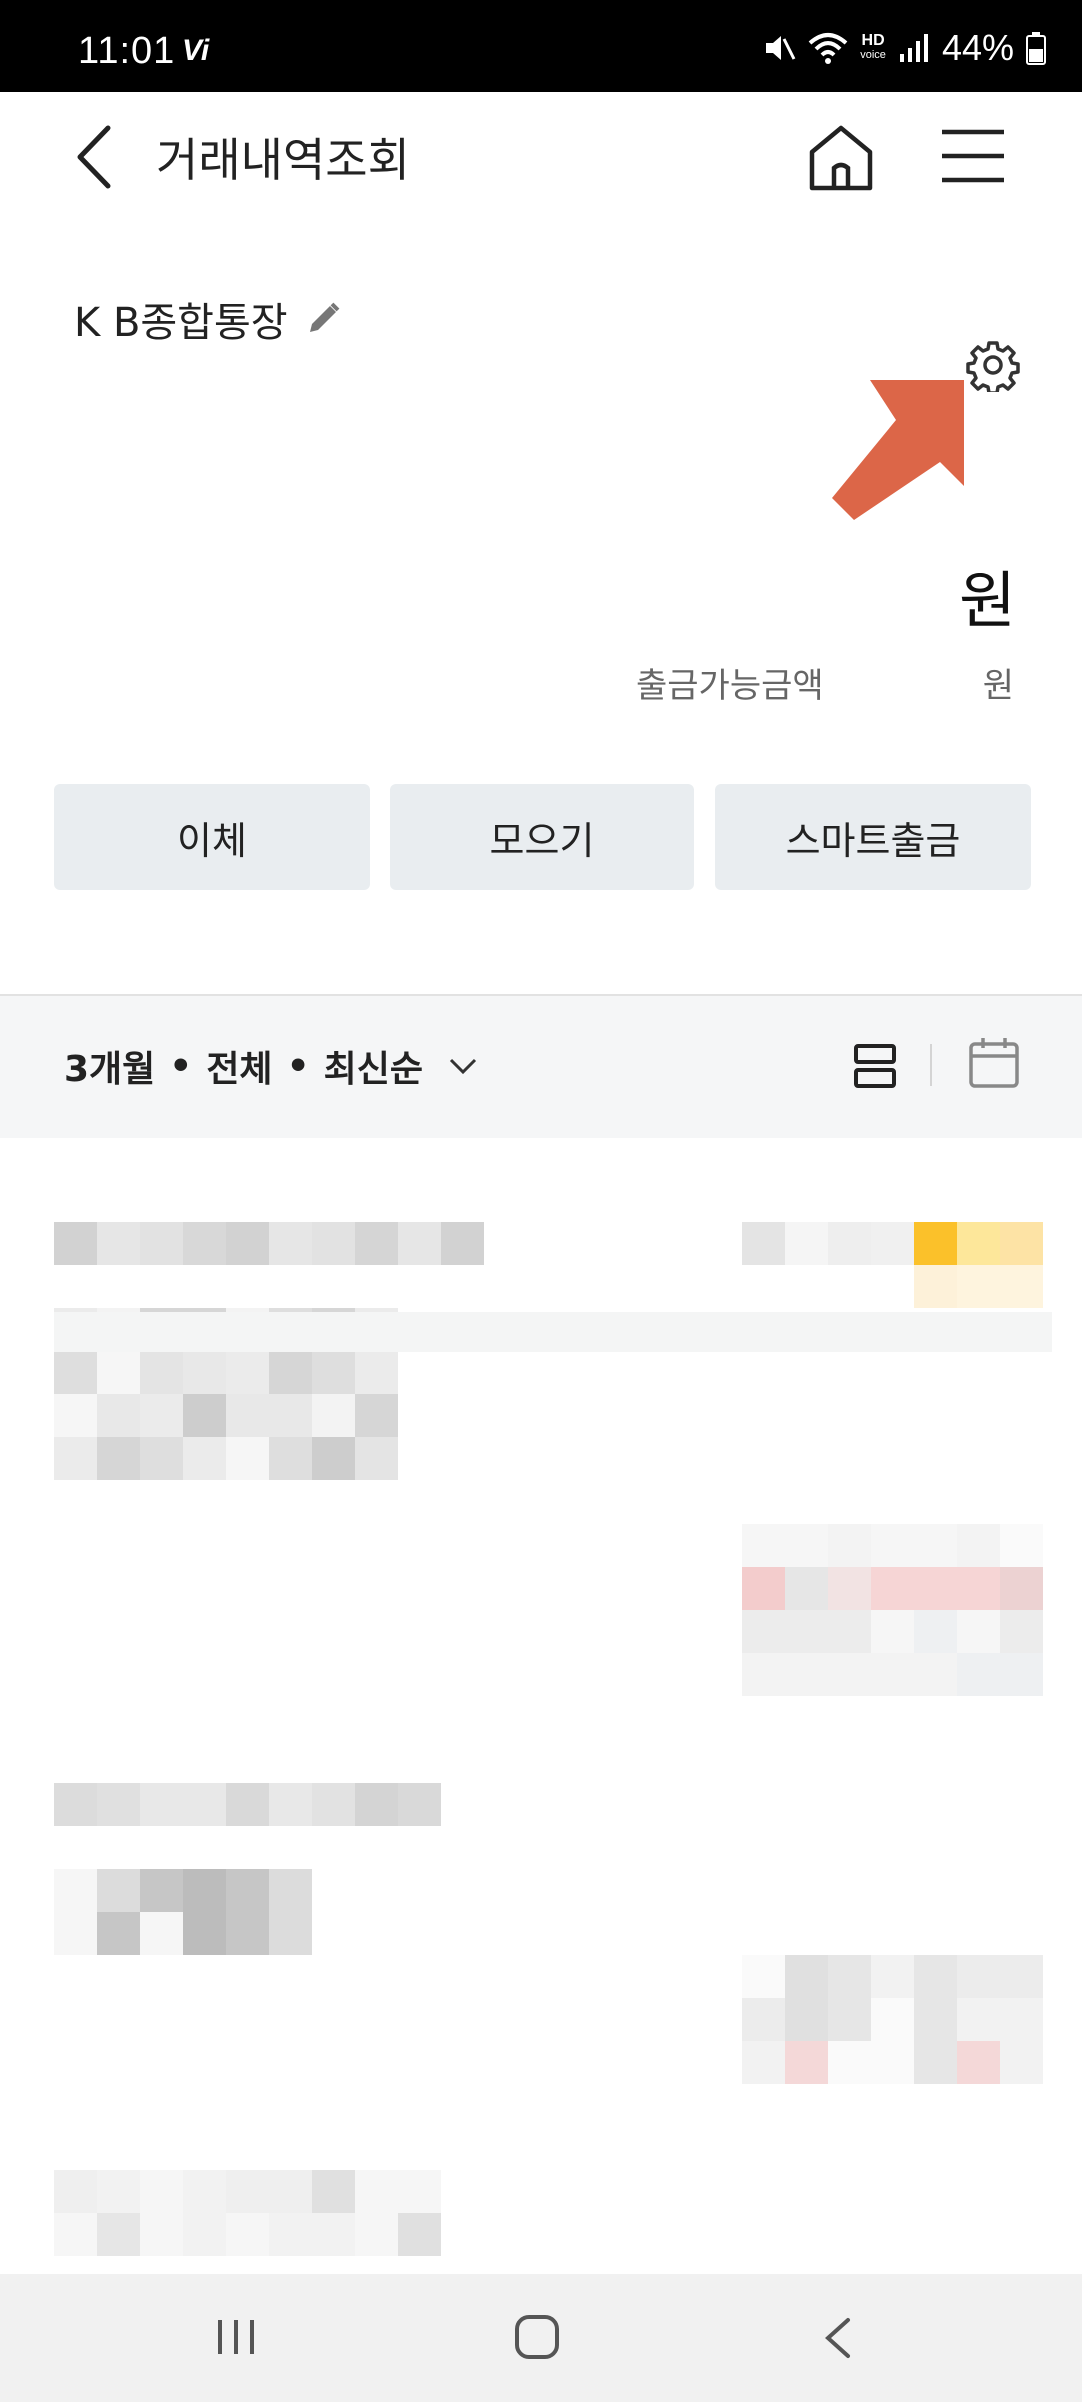  I want to click on system-nav-bar, so click(541, 2338).